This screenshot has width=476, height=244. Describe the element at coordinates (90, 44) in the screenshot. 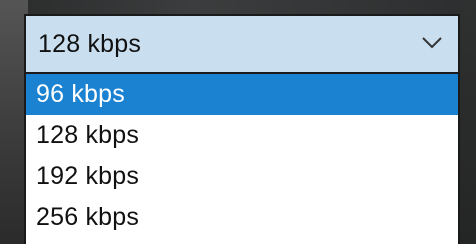

I see `combobox-selected-value: 128 kbps` at that location.